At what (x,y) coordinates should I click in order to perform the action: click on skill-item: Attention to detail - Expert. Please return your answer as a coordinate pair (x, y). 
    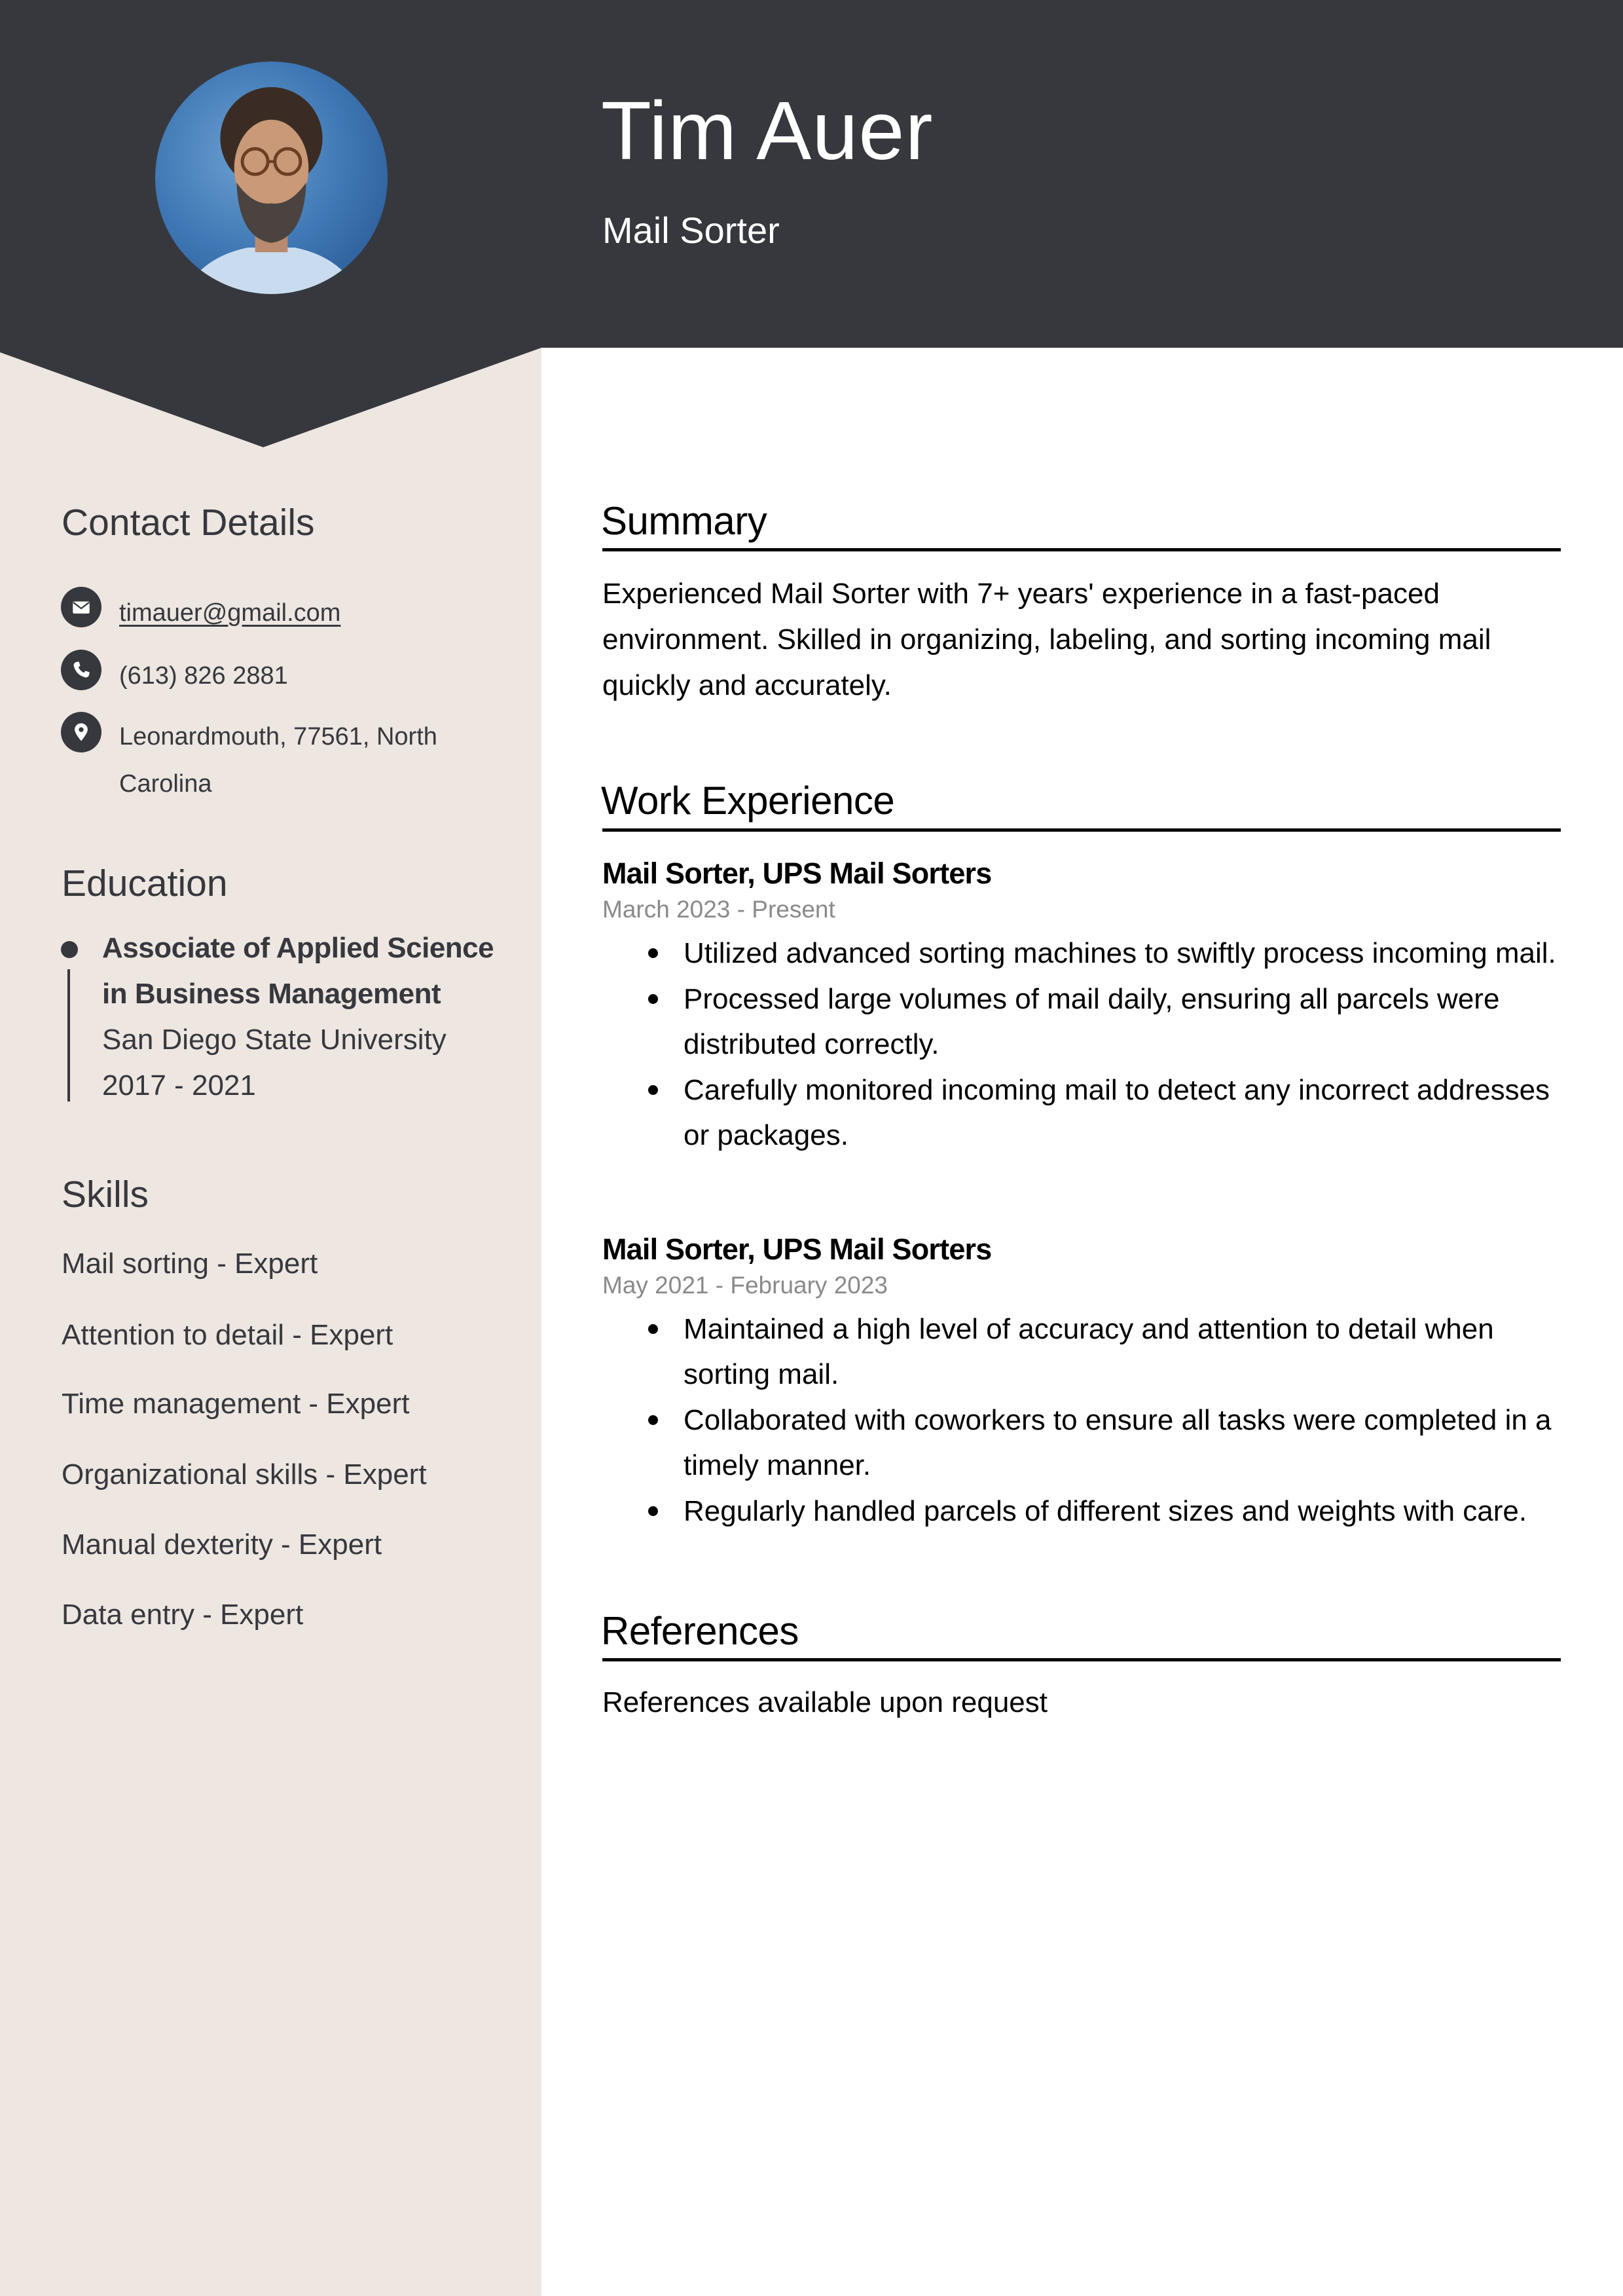
    Looking at the image, I should click on (227, 1335).